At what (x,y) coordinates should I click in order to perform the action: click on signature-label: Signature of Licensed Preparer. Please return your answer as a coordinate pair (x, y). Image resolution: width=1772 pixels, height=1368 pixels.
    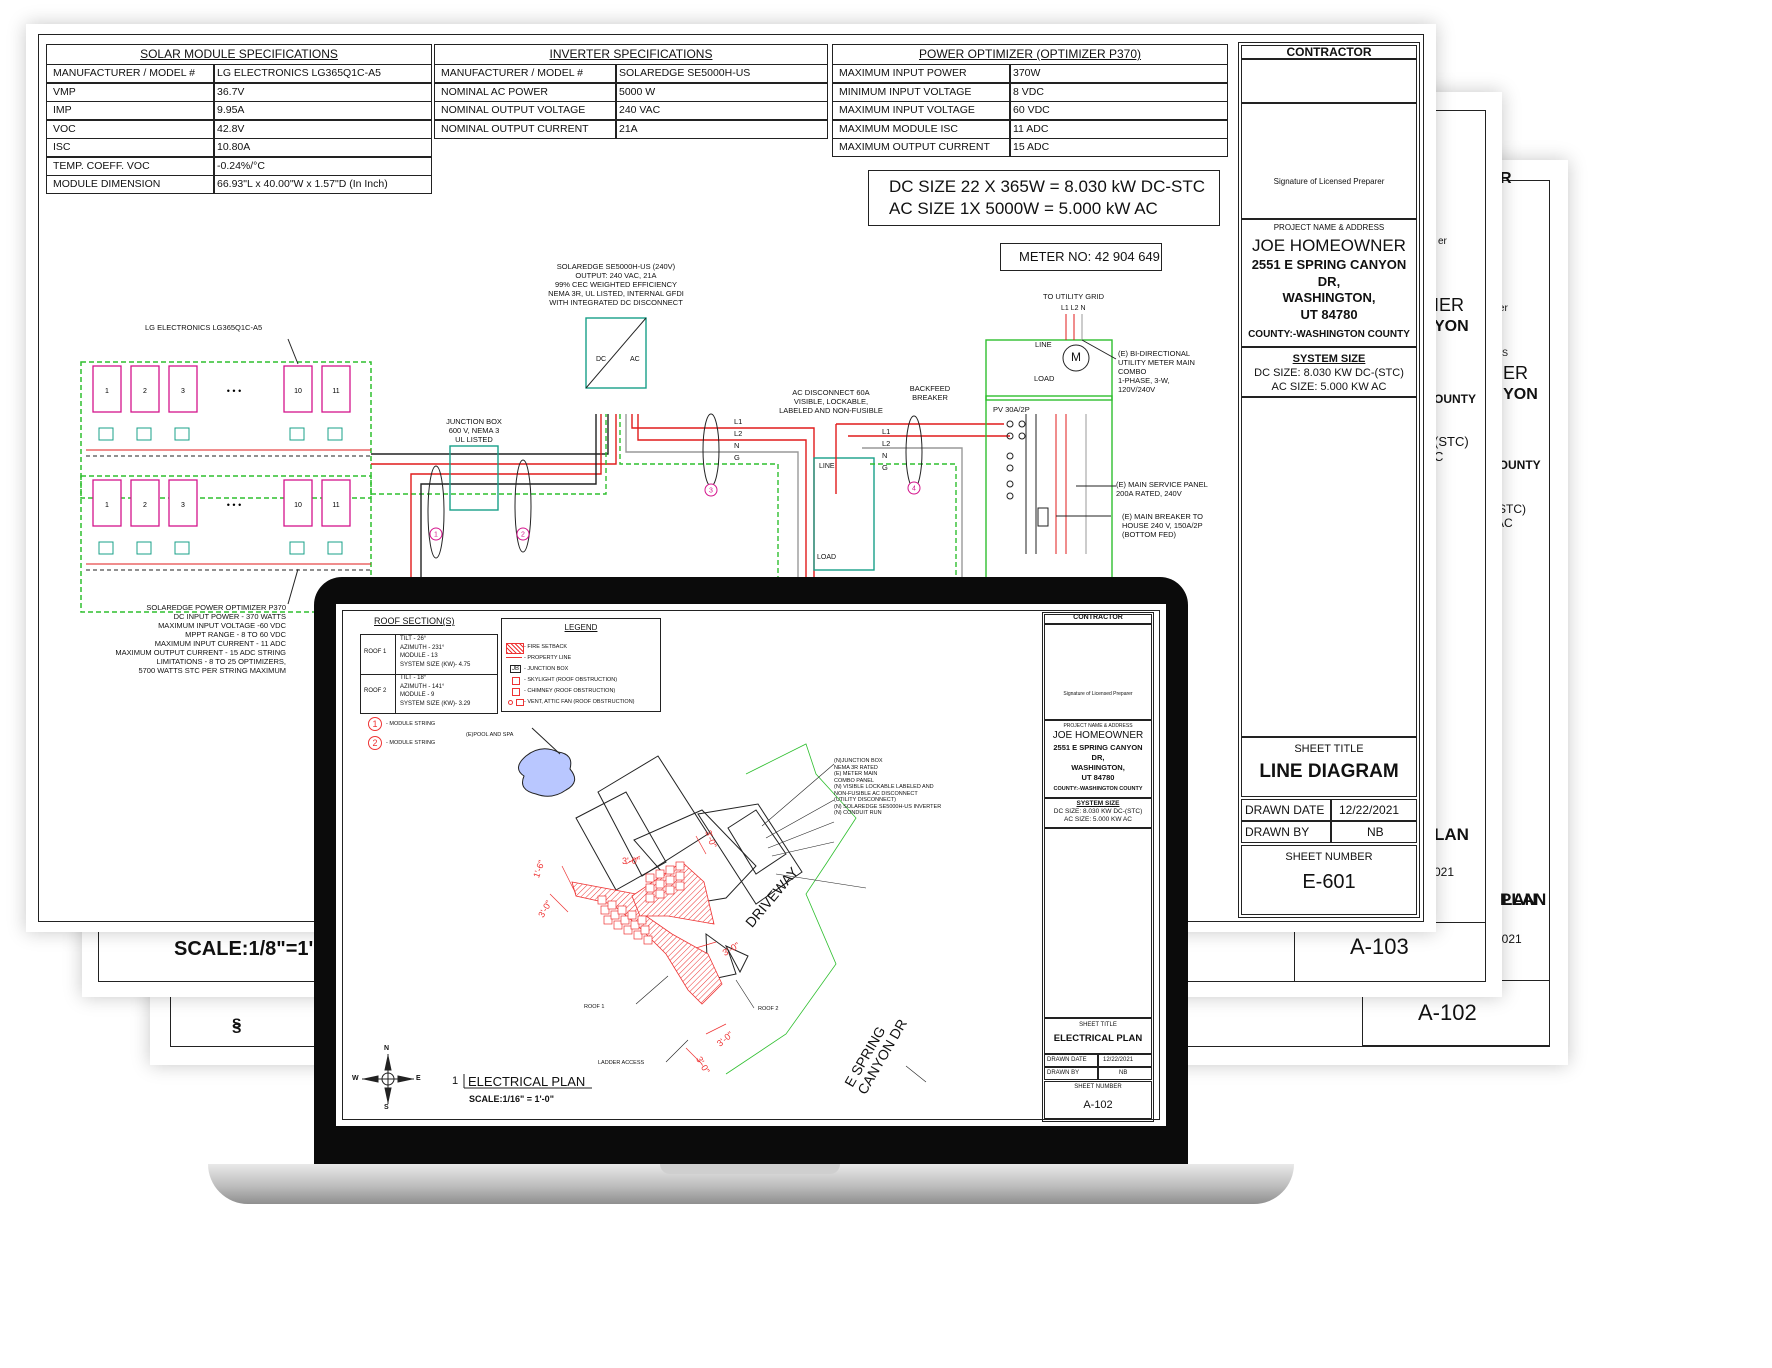
    Looking at the image, I should click on (1329, 181).